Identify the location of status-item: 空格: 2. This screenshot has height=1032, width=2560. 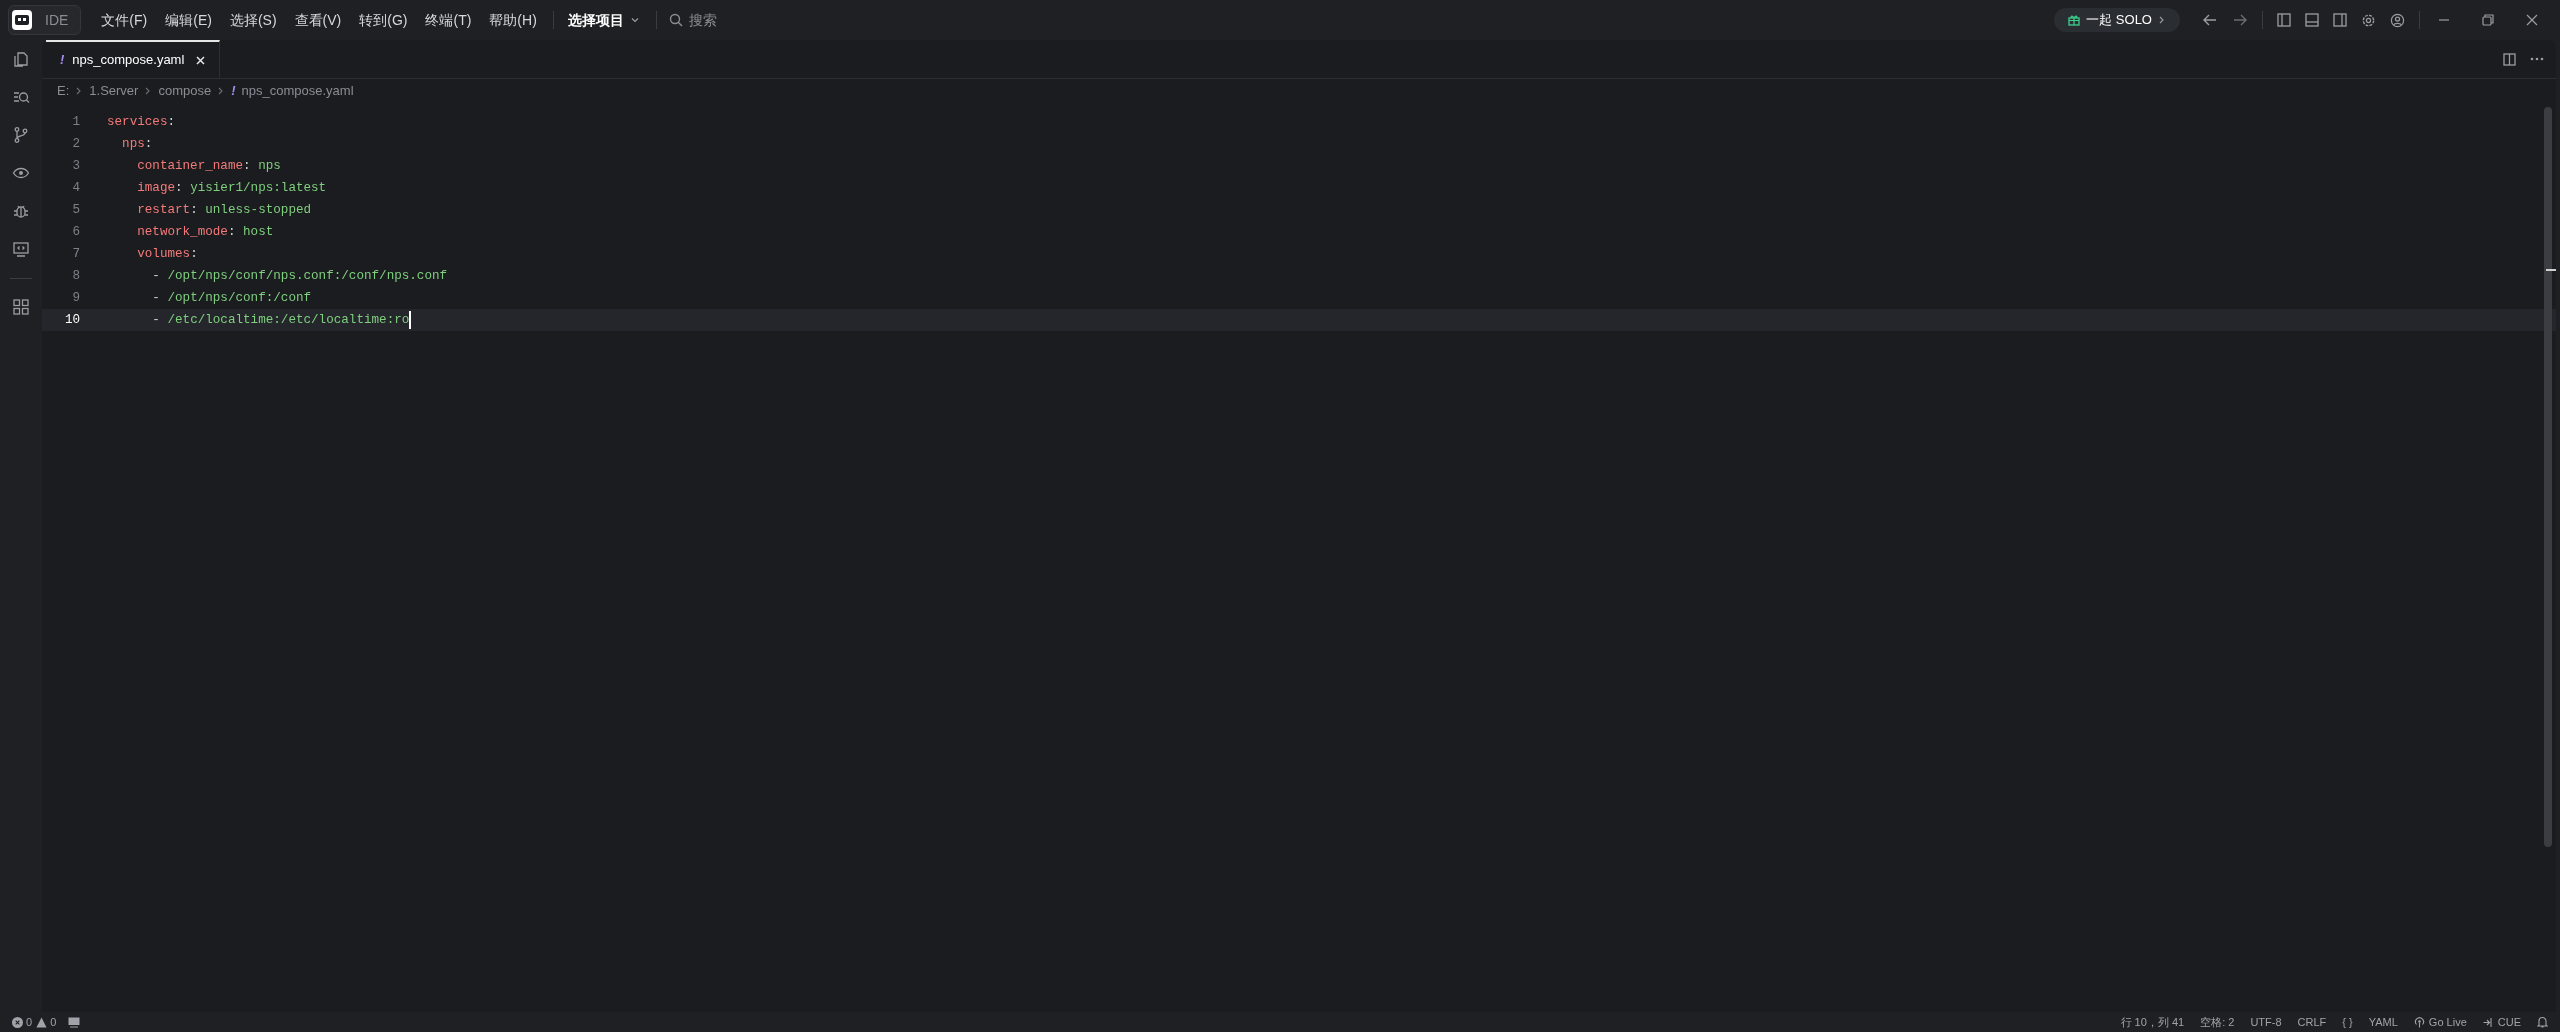
(2217, 1022).